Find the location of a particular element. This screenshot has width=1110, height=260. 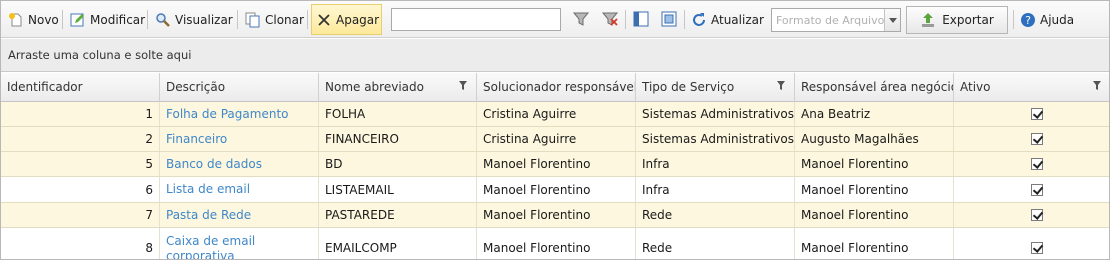

copy-icon is located at coordinates (253, 20).